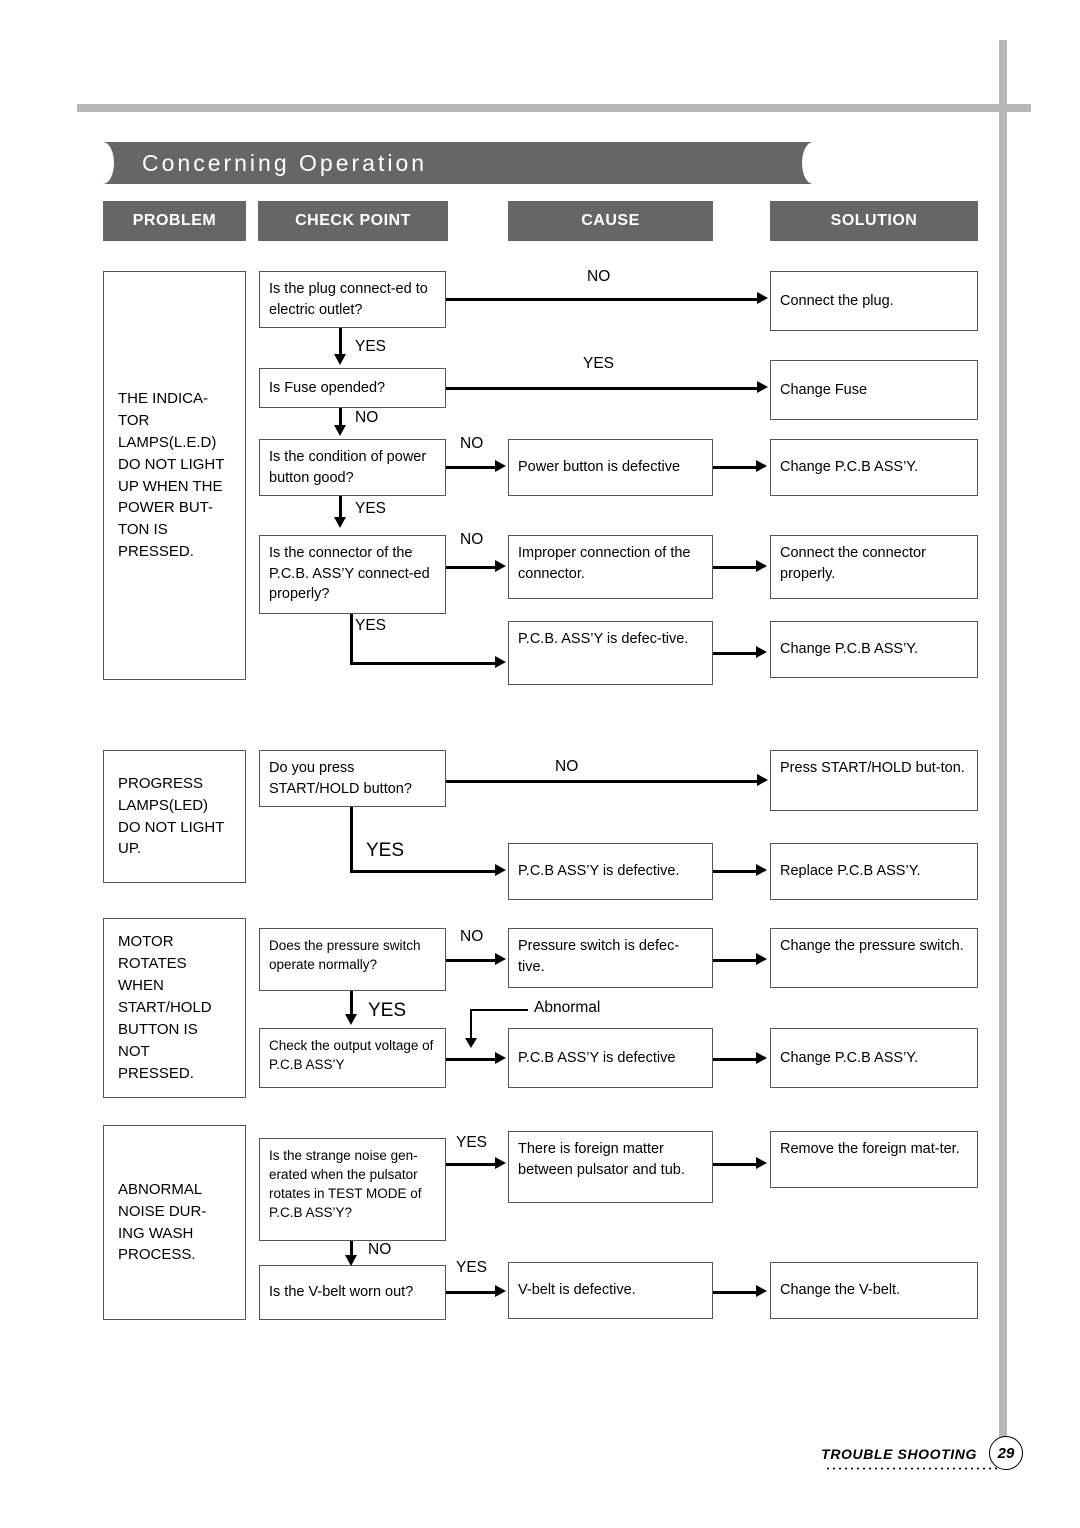 Image resolution: width=1080 pixels, height=1528 pixels. I want to click on footer-section-label: TROUBLE SHOOTING, so click(899, 1454).